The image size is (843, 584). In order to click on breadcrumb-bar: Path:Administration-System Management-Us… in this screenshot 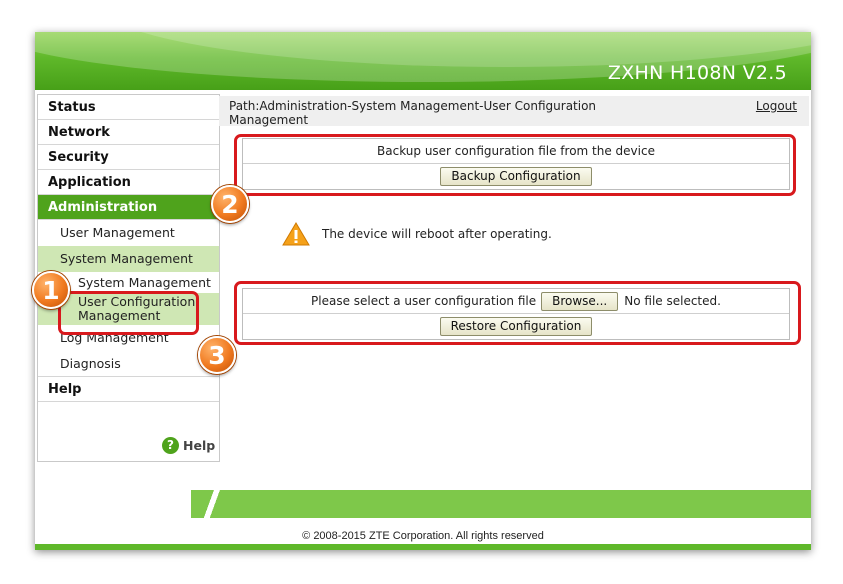, I will do `click(514, 111)`.